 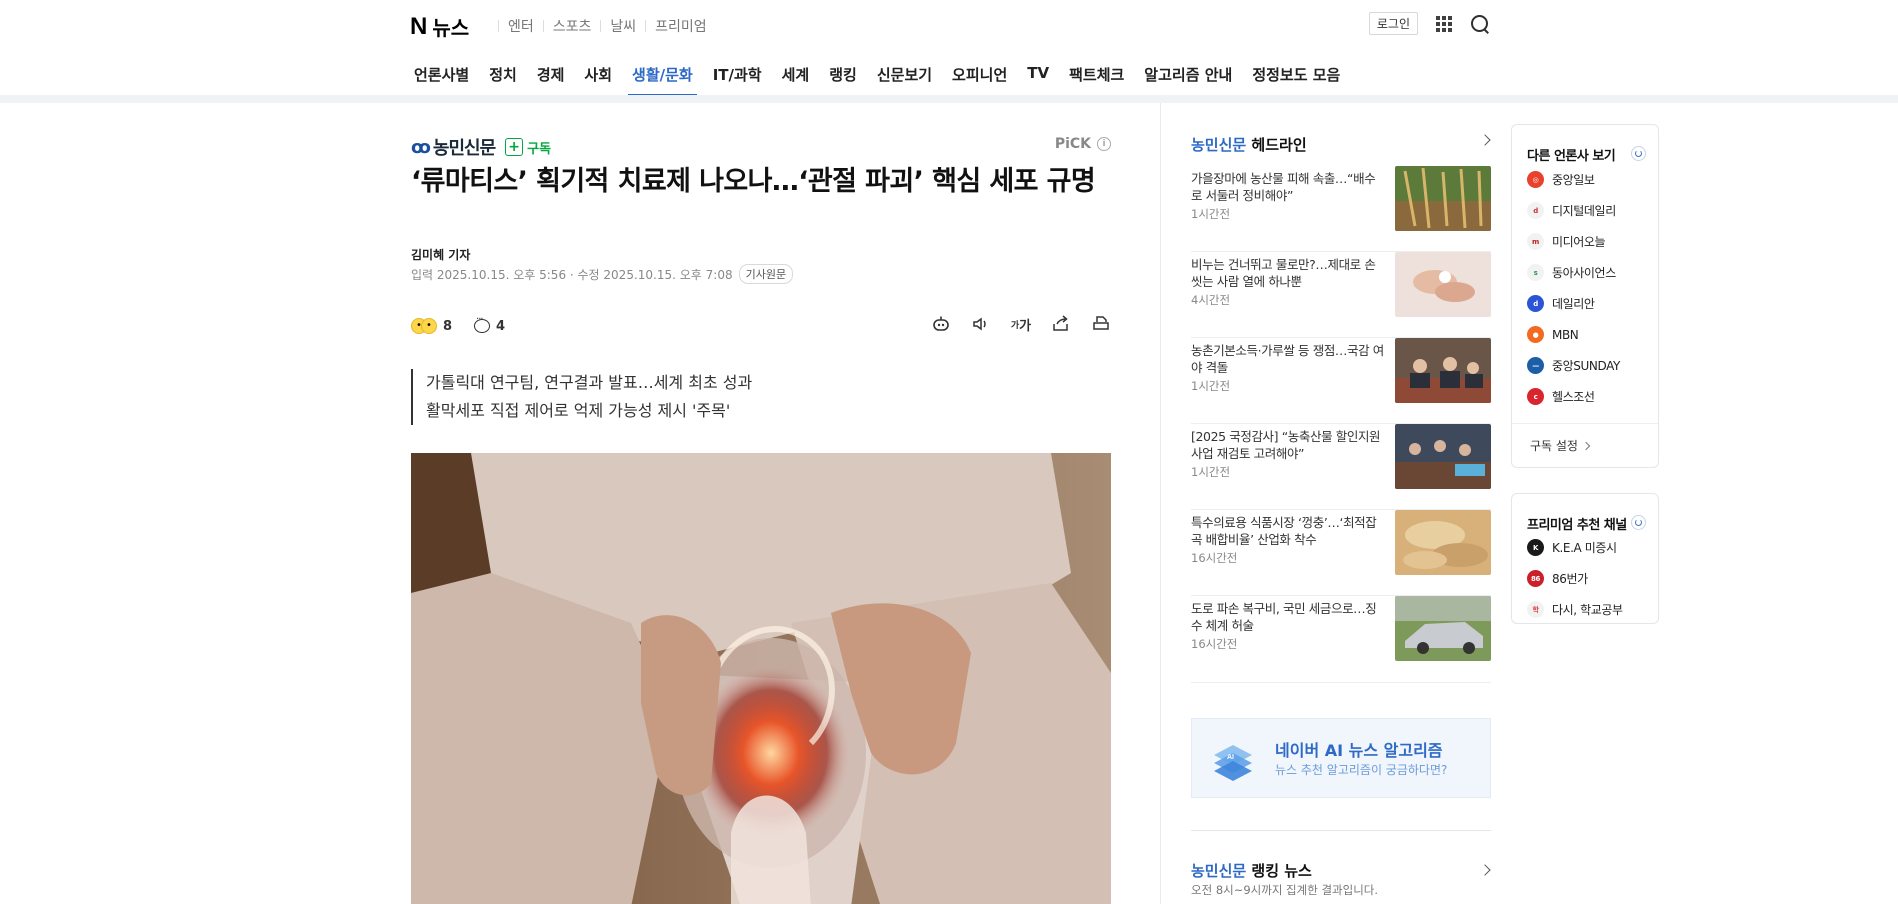 What do you see at coordinates (1561, 396) in the screenshot?
I see `press-link-healthchosun: c 헬스조선` at bounding box center [1561, 396].